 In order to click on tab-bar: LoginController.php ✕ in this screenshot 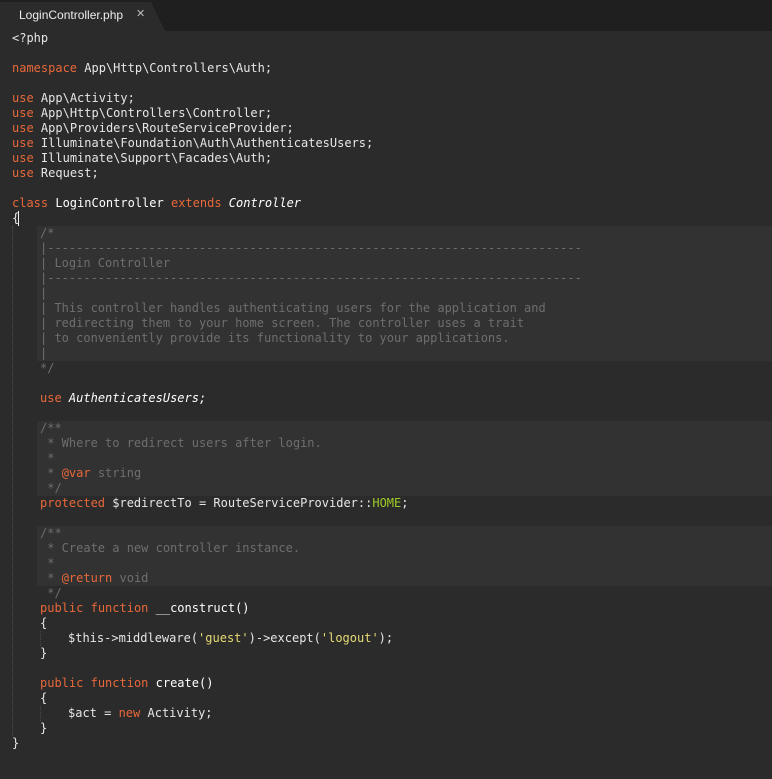, I will do `click(386, 15)`.